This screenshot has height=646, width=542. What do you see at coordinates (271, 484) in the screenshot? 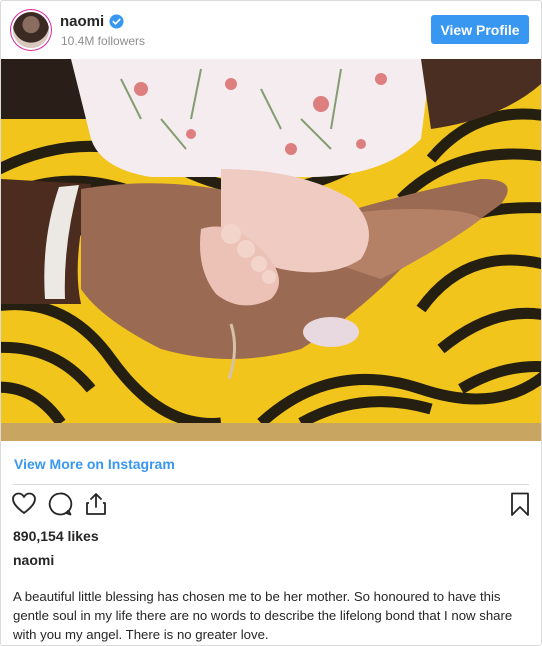
I see `divider` at bounding box center [271, 484].